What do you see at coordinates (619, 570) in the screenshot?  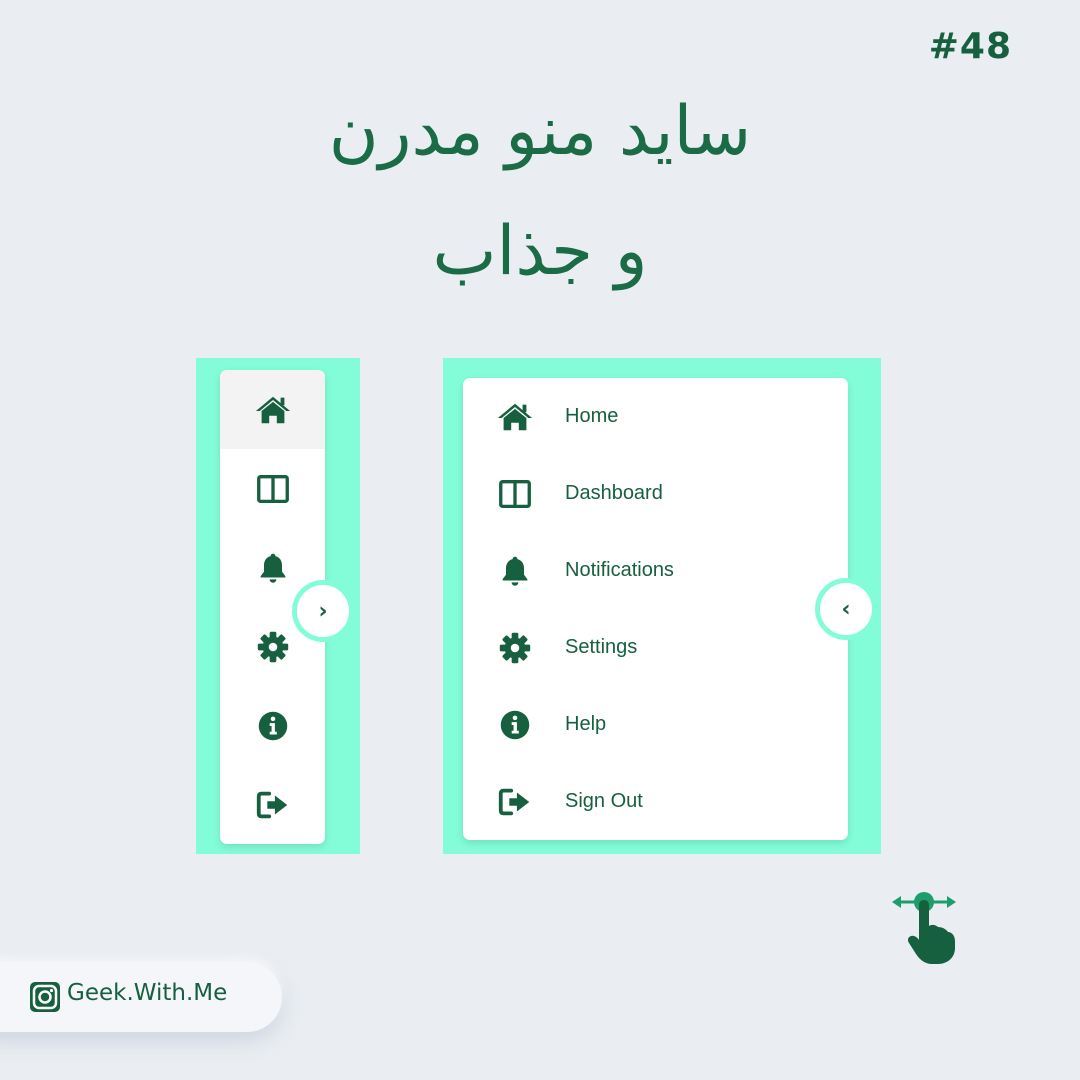 I see `menu-item-label: Notifications` at bounding box center [619, 570].